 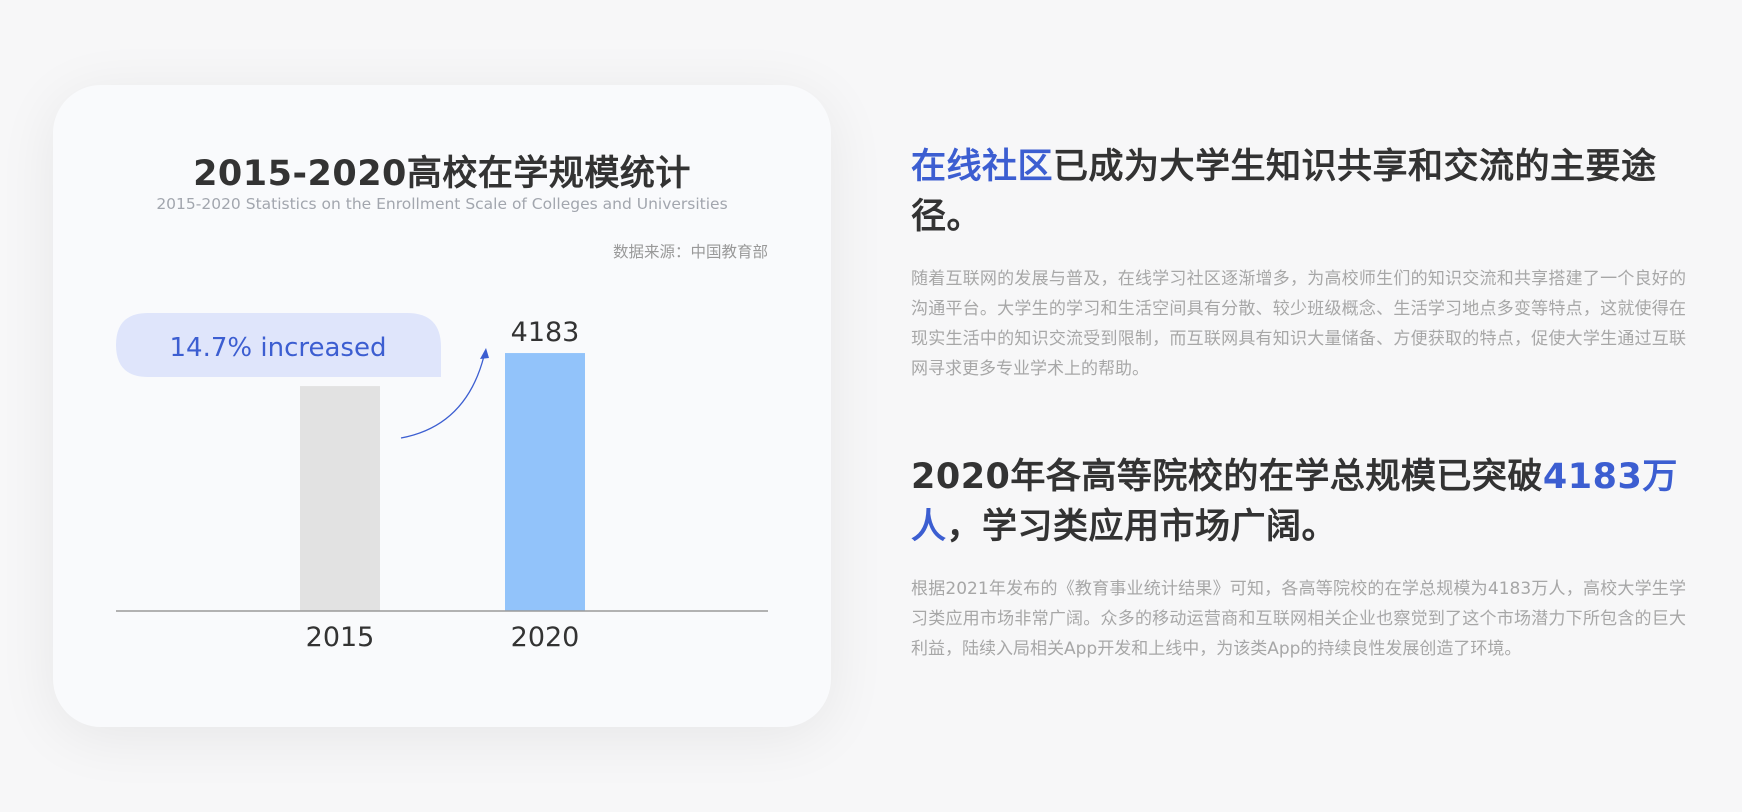 What do you see at coordinates (1298, 502) in the screenshot?
I see `heading-scale: 2020年各高等院校的在学总规模已突破4183万人，学习类应用市场广阔。` at bounding box center [1298, 502].